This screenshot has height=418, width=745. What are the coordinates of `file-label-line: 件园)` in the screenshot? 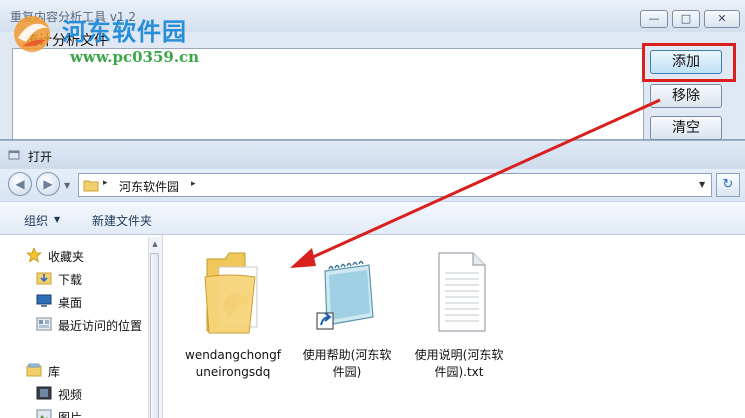 It's located at (347, 372).